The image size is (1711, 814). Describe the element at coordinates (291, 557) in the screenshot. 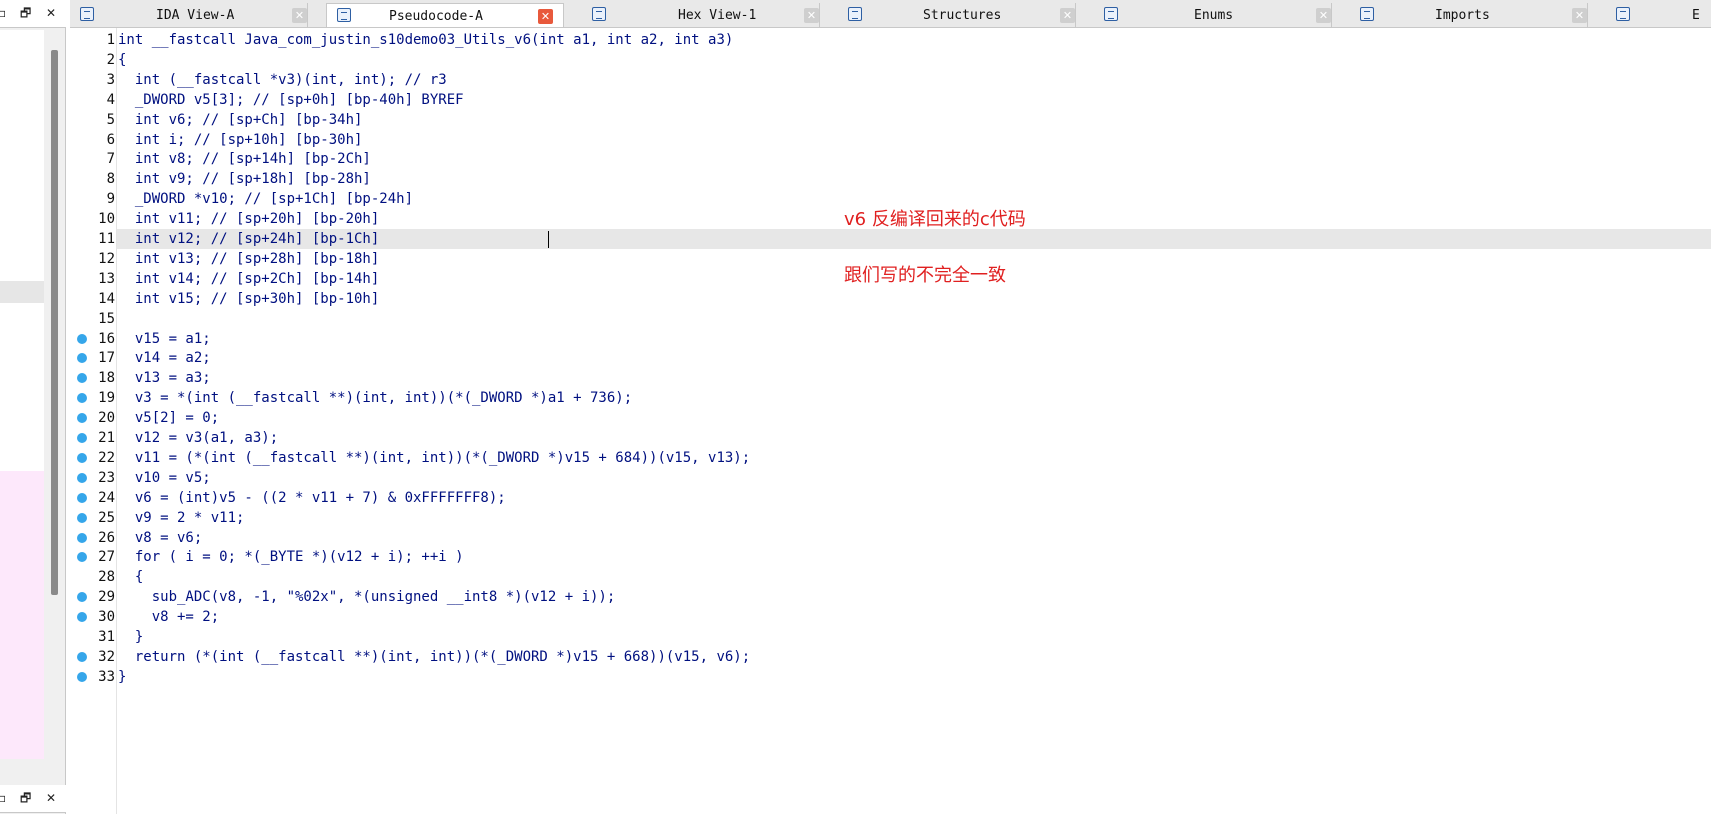

I see `code-text: for ( i = 0; *(_BYTE *)(v12 + i); ++i )` at that location.